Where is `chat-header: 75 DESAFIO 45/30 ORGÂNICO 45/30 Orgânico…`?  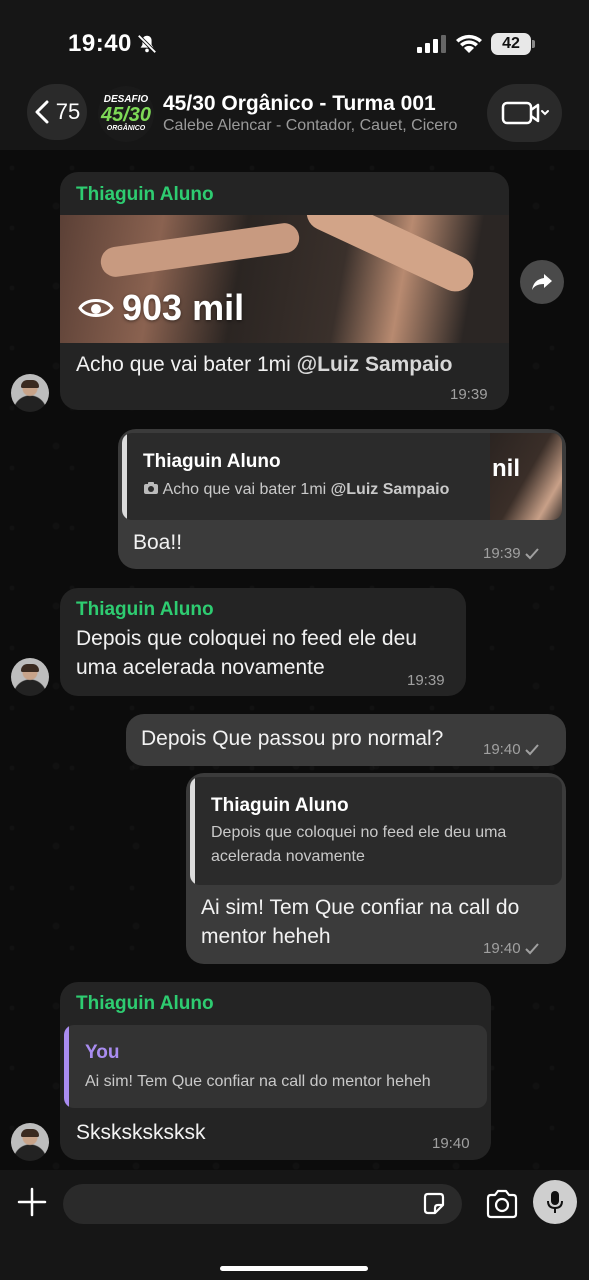
chat-header: 75 DESAFIO 45/30 ORGÂNICO 45/30 Orgânico… is located at coordinates (294, 117).